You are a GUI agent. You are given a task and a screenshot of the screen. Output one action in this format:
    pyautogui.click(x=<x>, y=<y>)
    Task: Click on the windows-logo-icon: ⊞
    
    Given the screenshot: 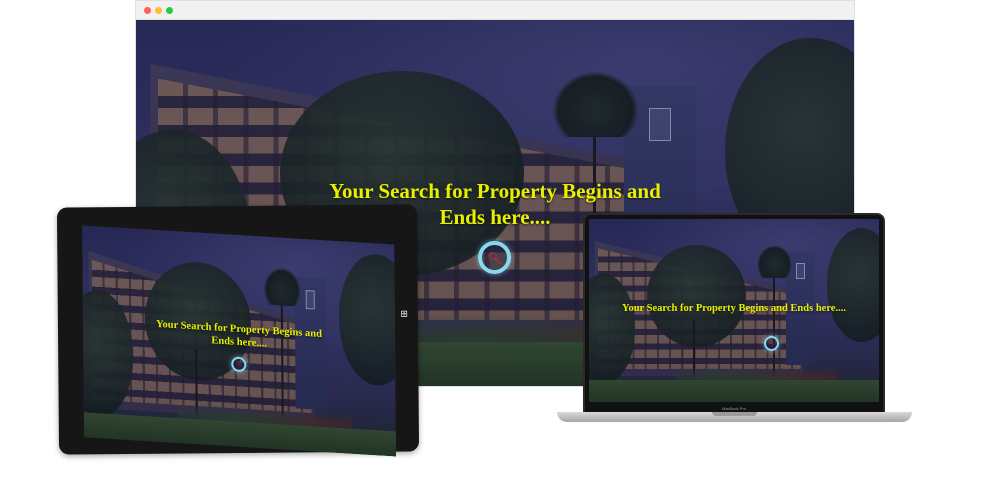 What is the action you would take?
    pyautogui.click(x=404, y=314)
    